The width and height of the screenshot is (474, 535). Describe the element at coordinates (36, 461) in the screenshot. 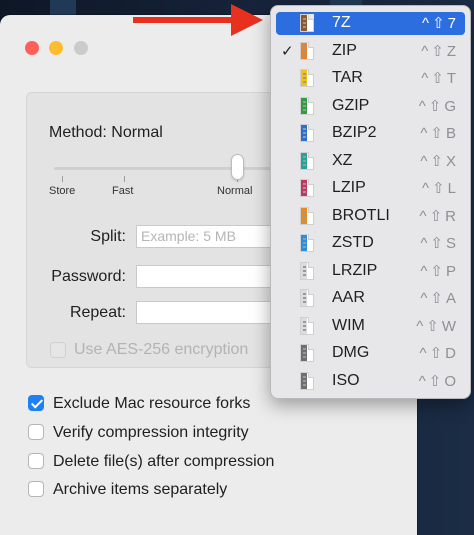

I see `delete-after-compression-checkbox` at that location.